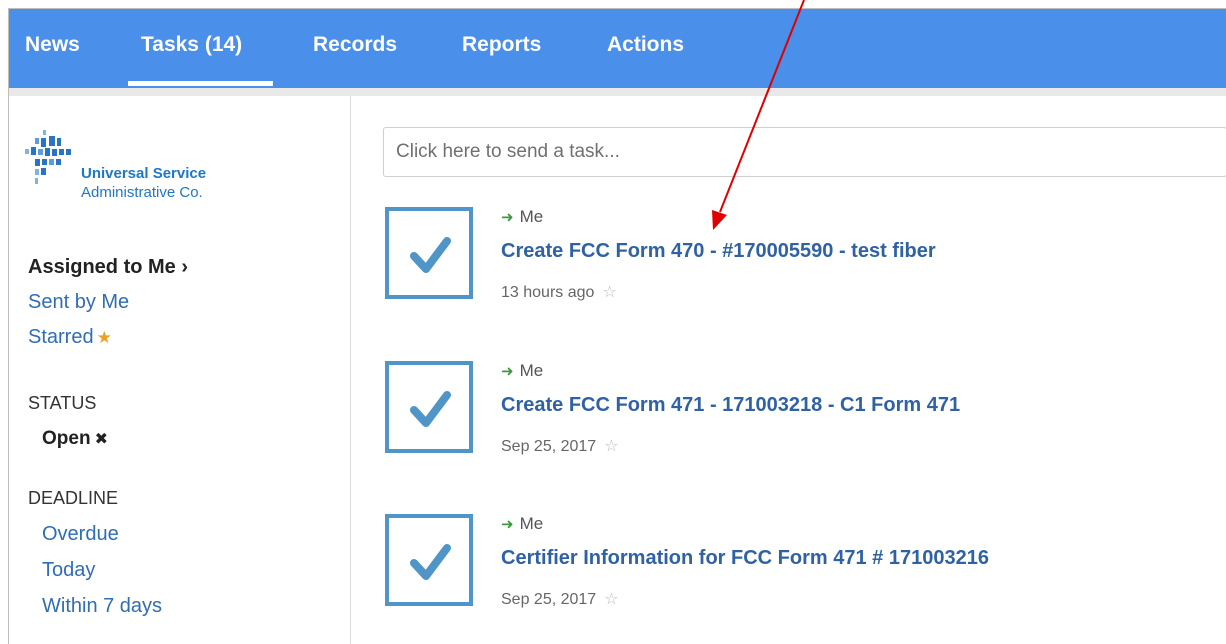 The image size is (1226, 644). Describe the element at coordinates (80, 534) in the screenshot. I see `deadline-overdue: Overdue` at that location.